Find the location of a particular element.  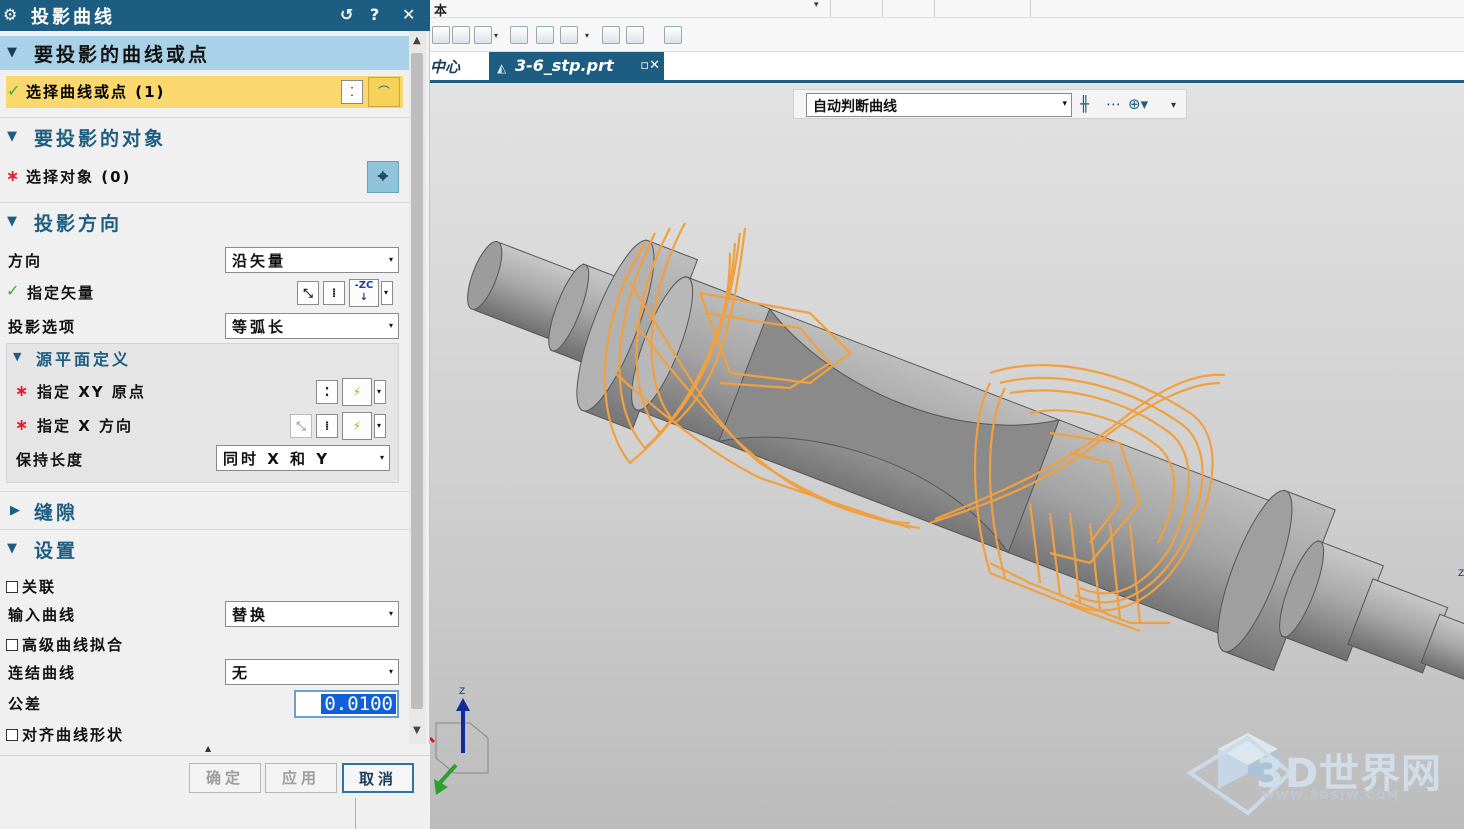

link-icon is located at coordinates (461, 35).